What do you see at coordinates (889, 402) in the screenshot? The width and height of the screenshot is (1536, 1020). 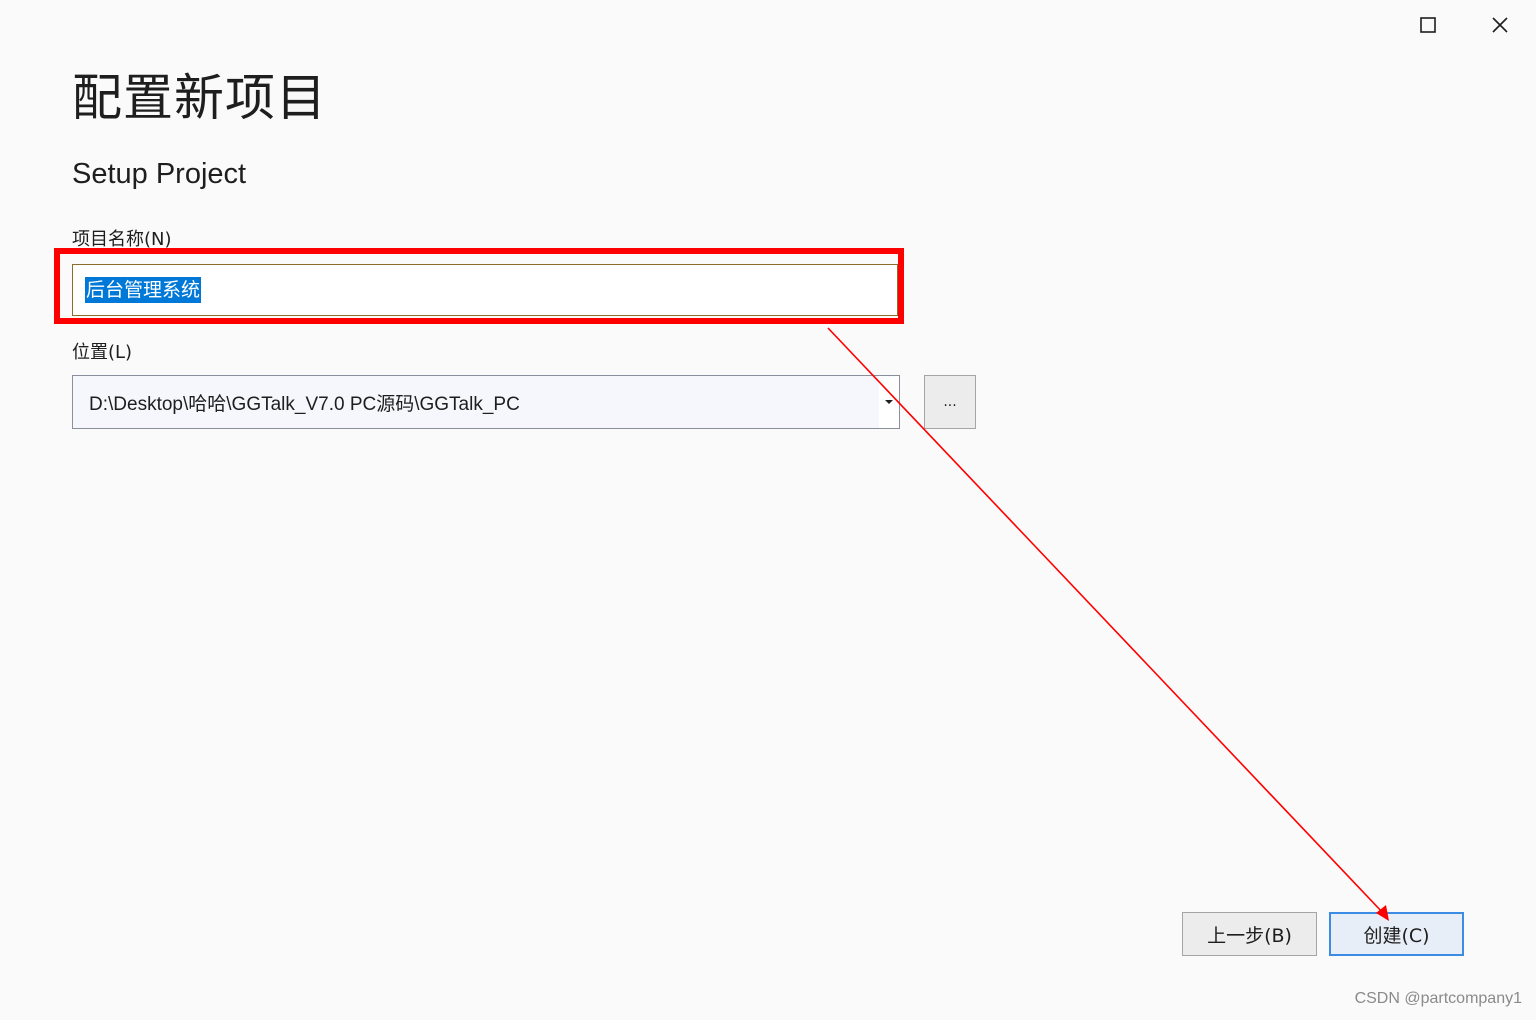 I see `dropdown-arrow-icon` at bounding box center [889, 402].